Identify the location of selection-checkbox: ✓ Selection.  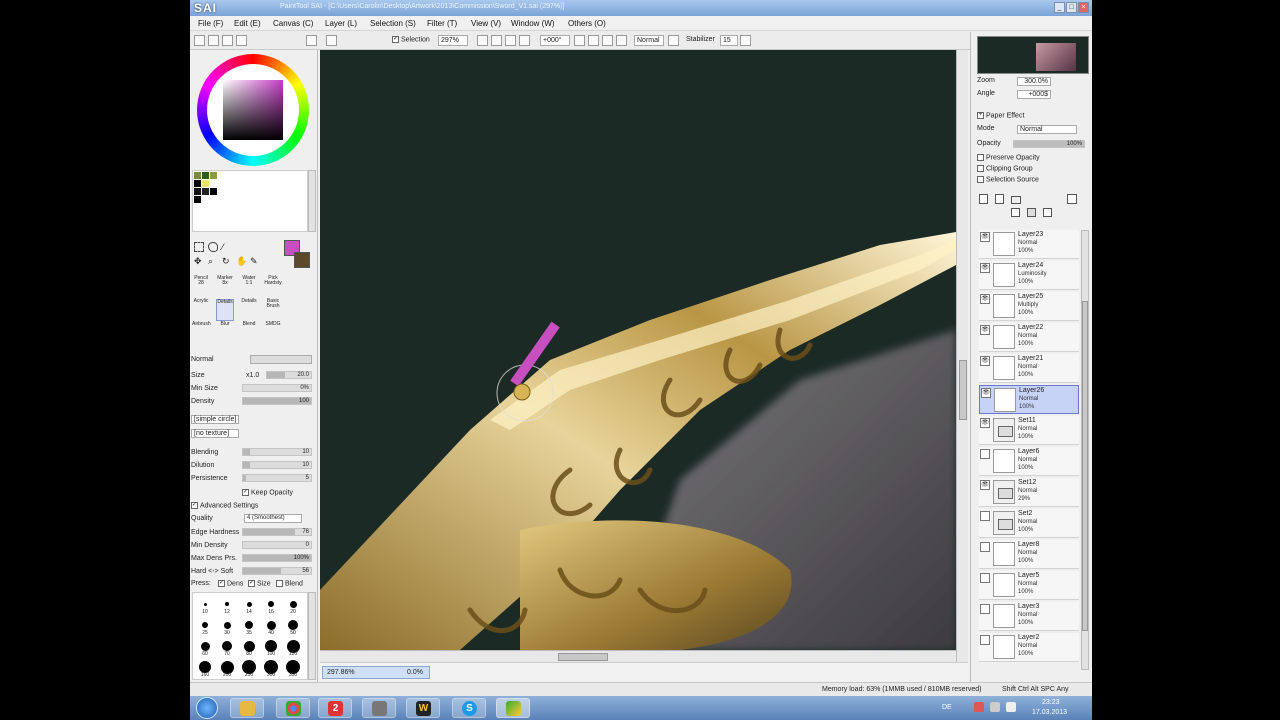
(411, 39).